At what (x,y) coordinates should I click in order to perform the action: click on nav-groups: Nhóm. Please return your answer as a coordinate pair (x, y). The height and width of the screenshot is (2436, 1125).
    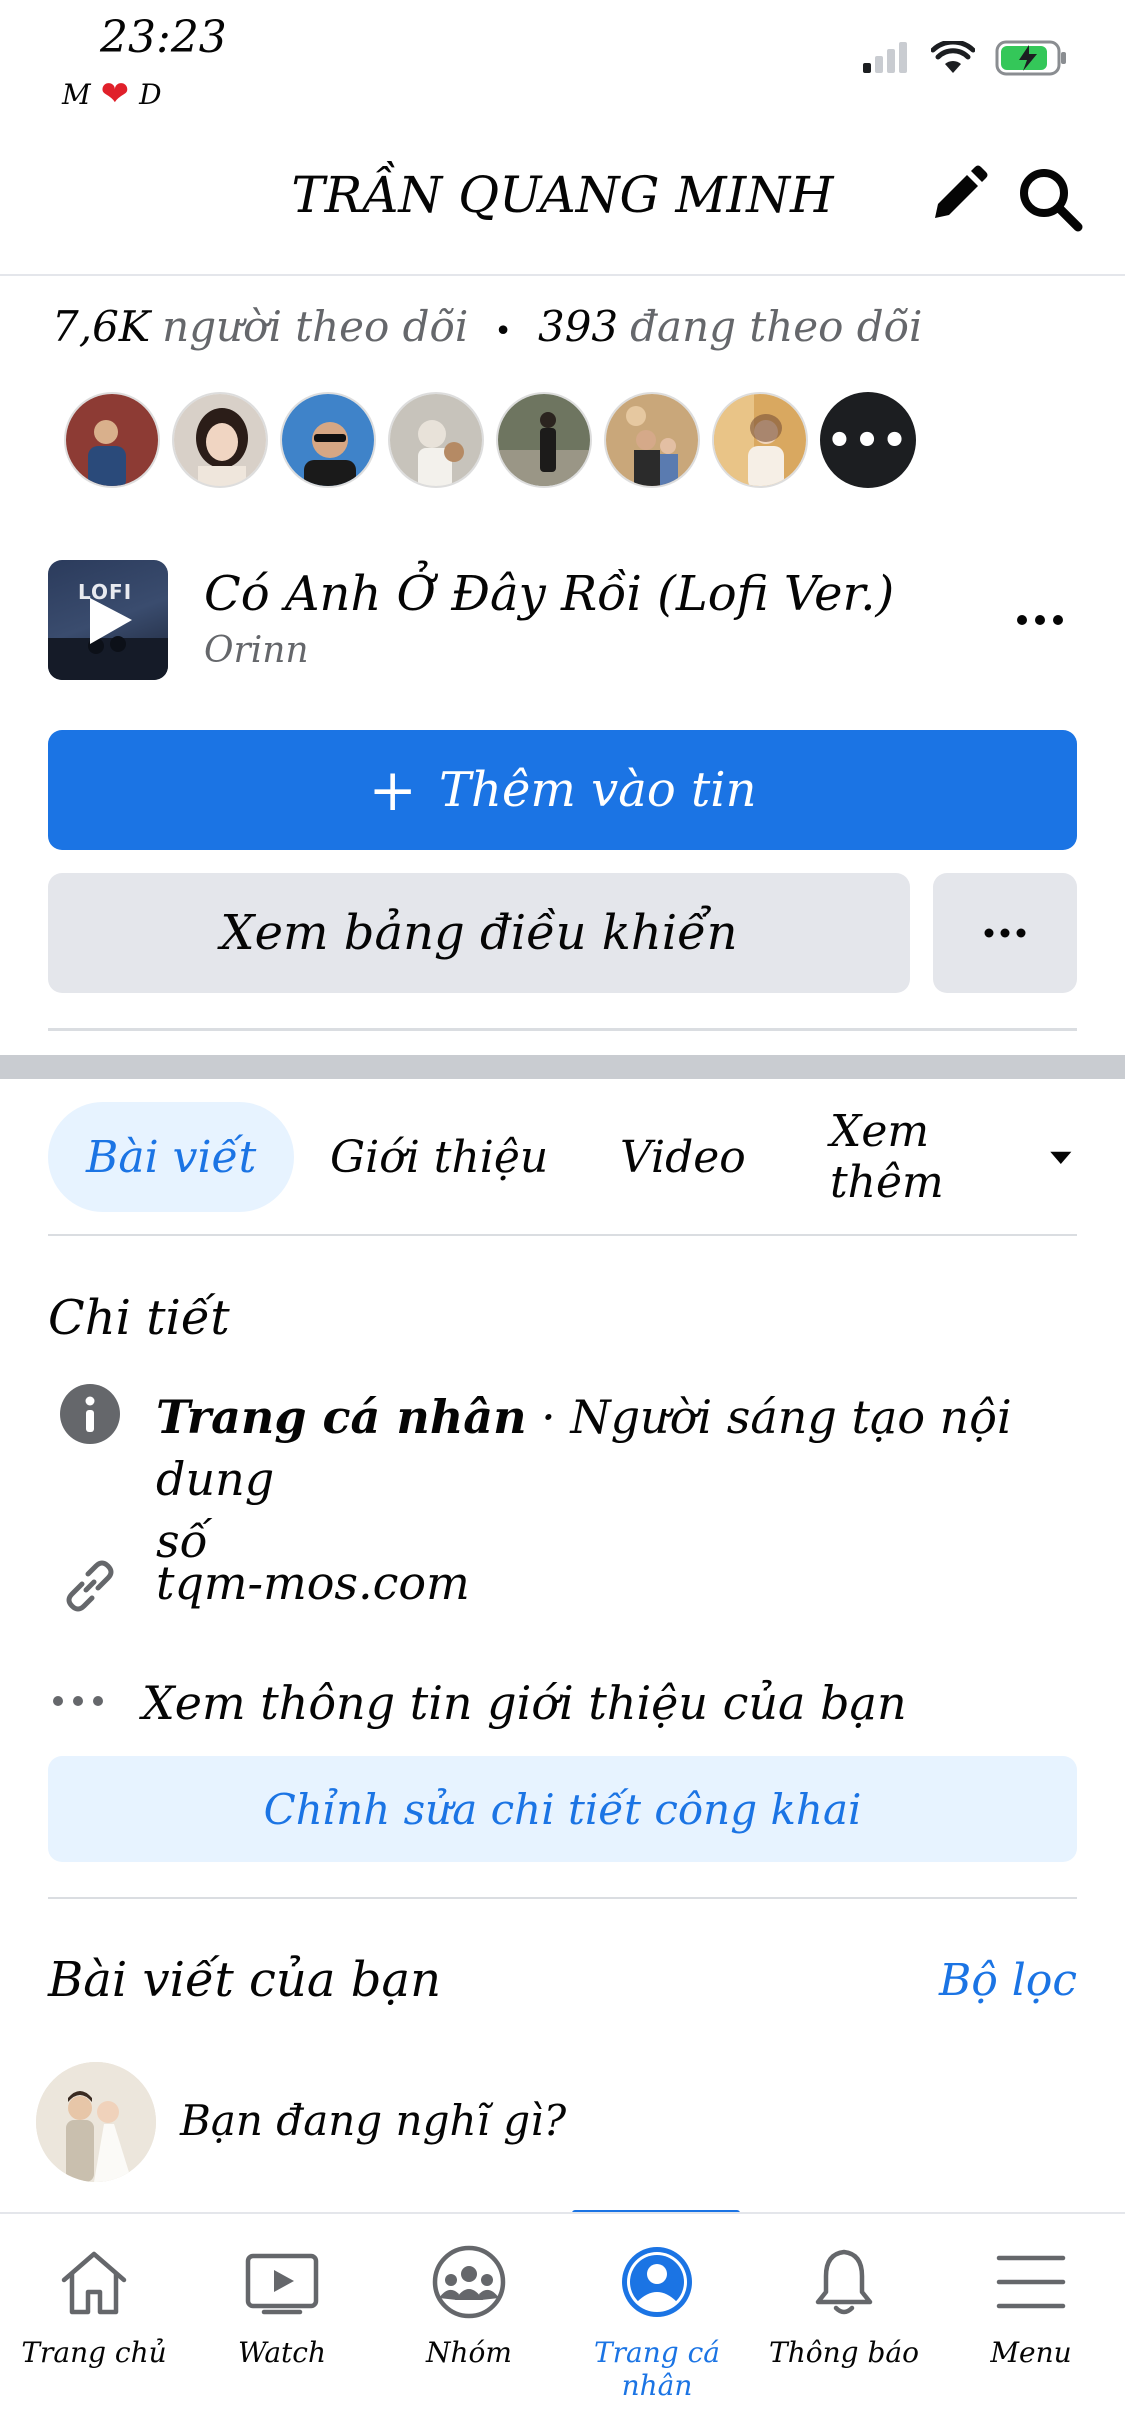
    Looking at the image, I should click on (469, 2325).